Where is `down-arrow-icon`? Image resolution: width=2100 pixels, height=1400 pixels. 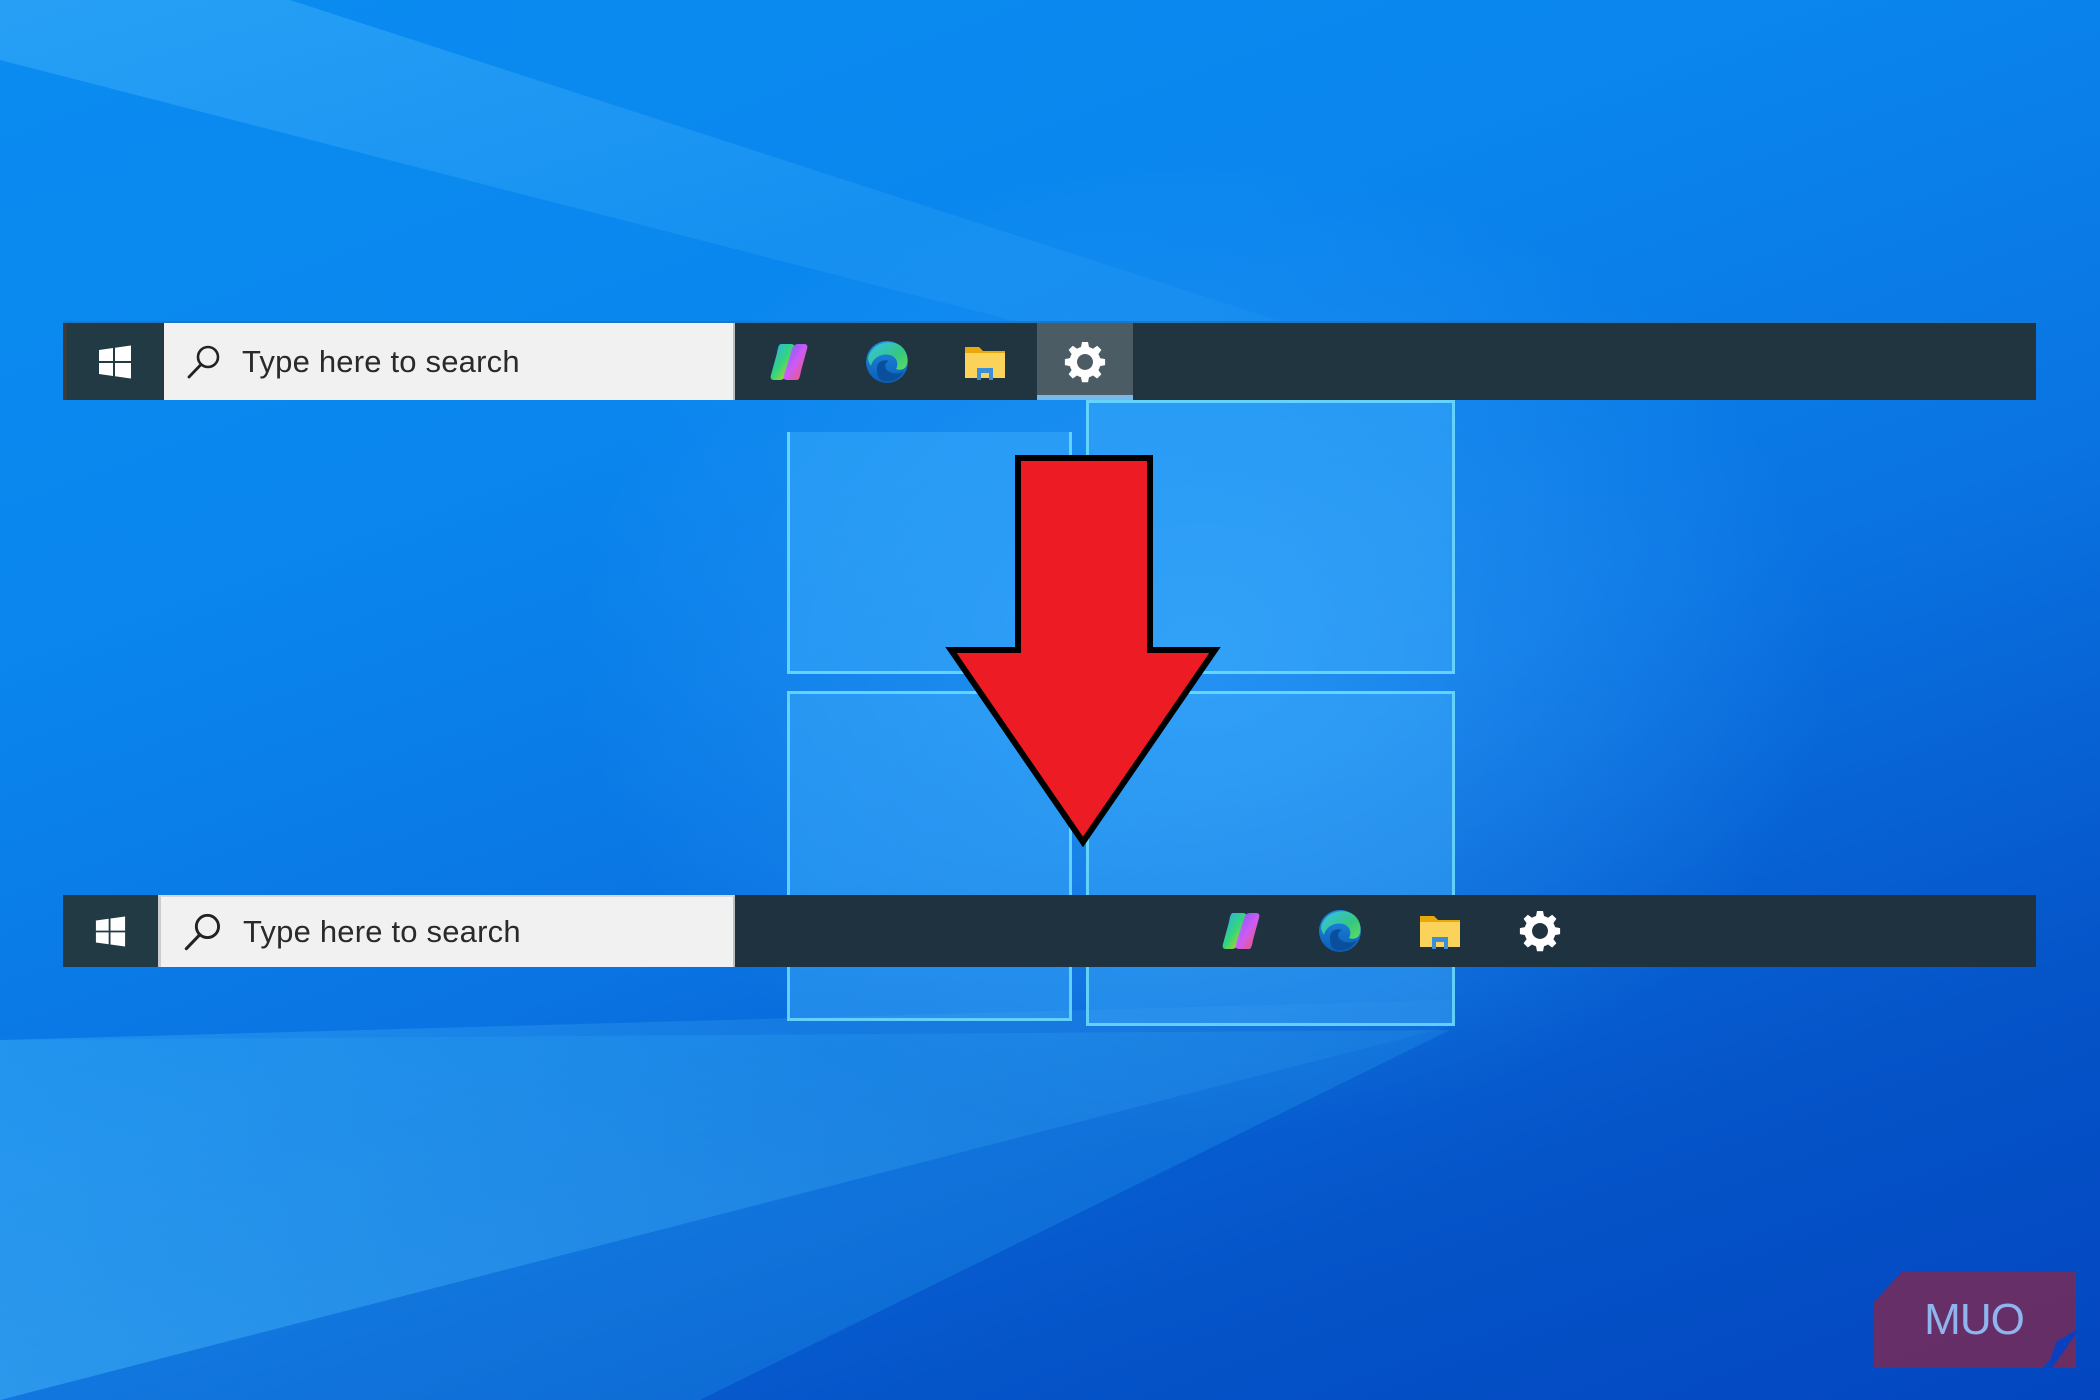
down-arrow-icon is located at coordinates (1083, 651).